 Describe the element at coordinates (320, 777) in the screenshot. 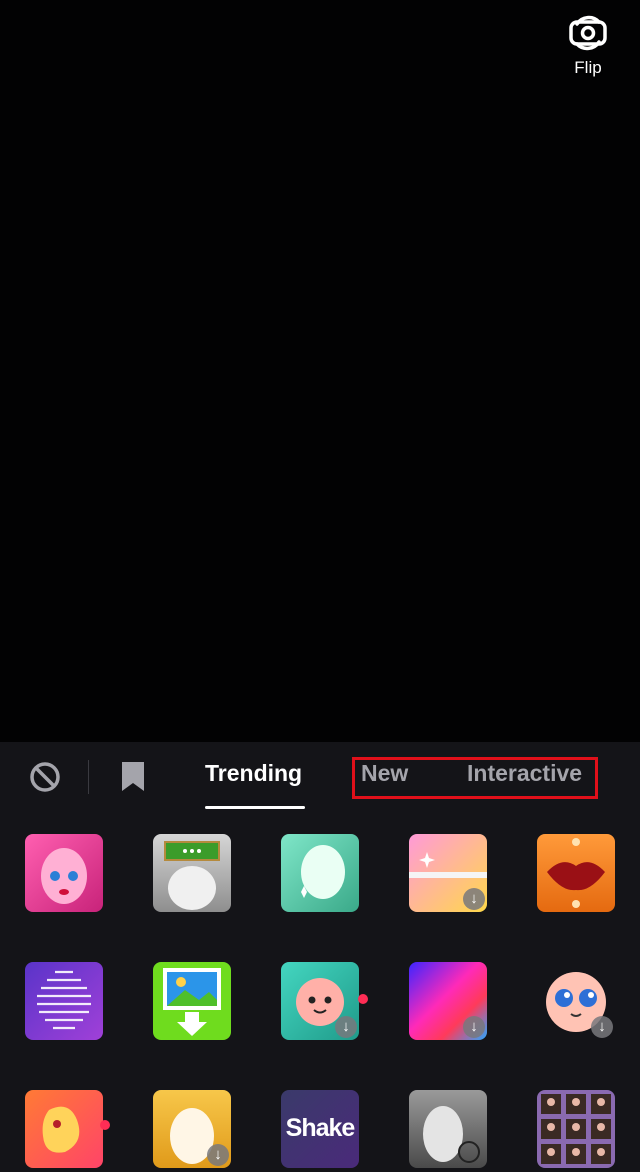

I see `effects-tab-bar: Trending New Interactive` at that location.